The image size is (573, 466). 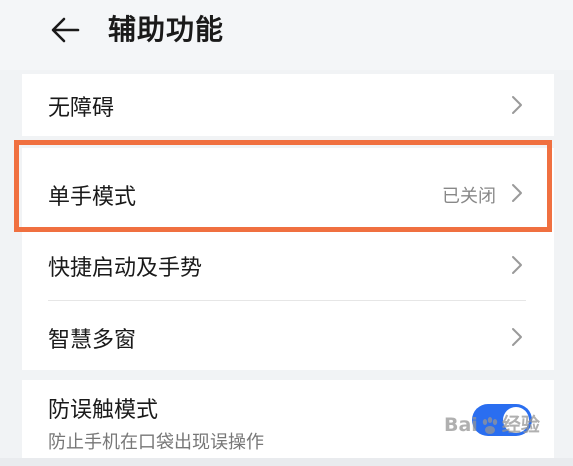 I want to click on settings-card-accessibility: 无障碍, so click(x=288, y=105).